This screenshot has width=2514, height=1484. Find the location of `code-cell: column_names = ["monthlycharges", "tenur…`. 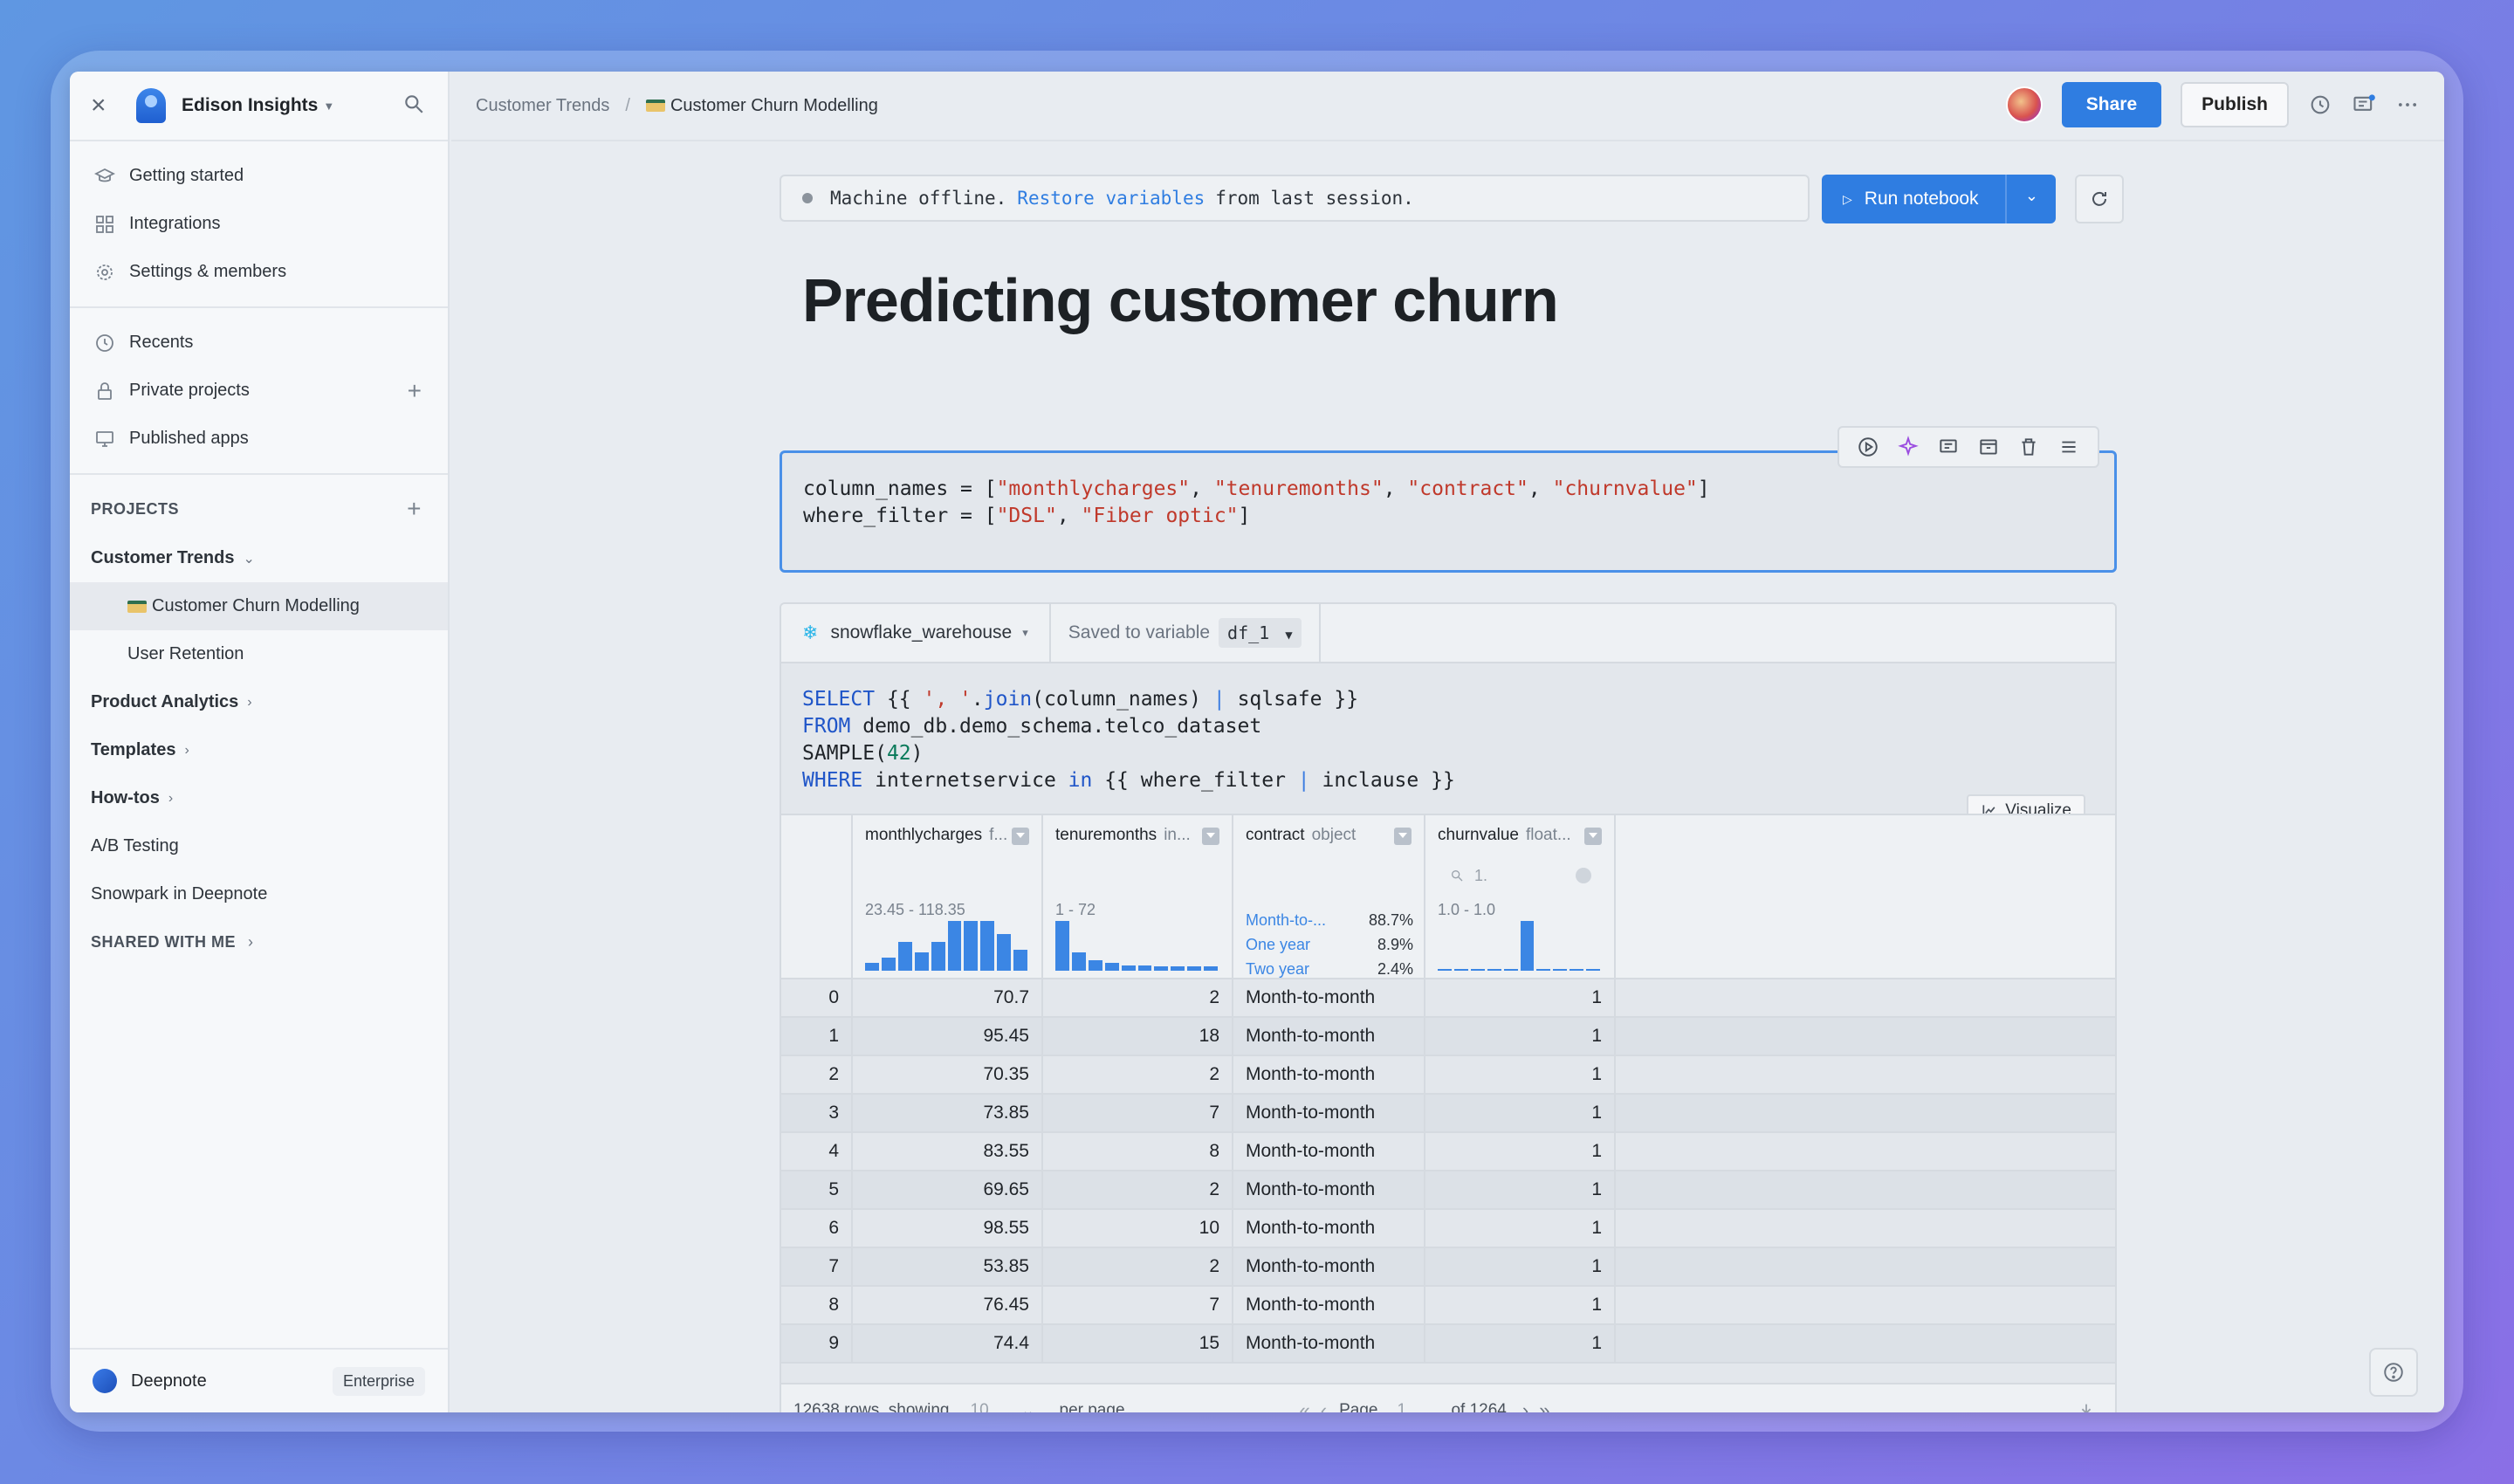

code-cell: column_names = ["monthlycharges", "tenur… is located at coordinates (1448, 512).